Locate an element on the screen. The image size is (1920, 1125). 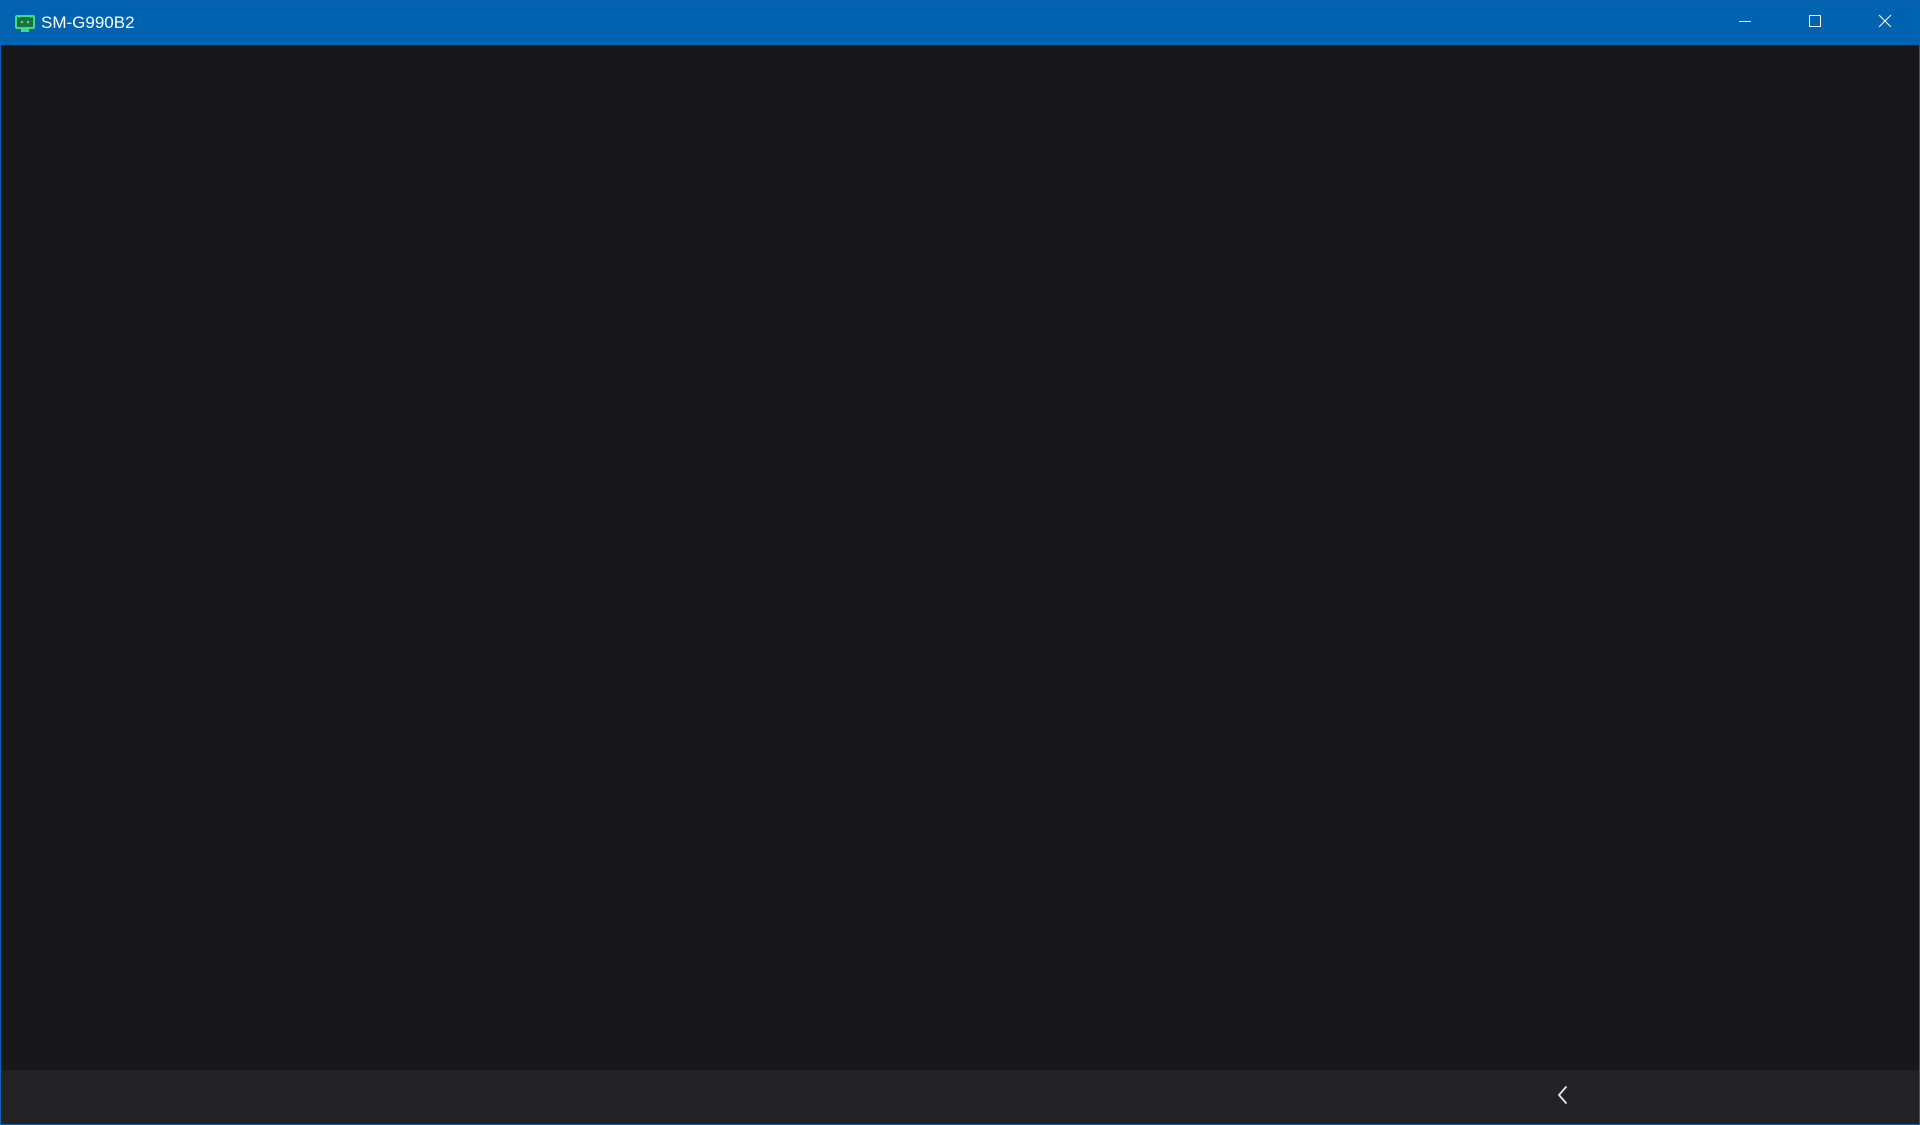
device-navigation-bar is located at coordinates (960, 1097).